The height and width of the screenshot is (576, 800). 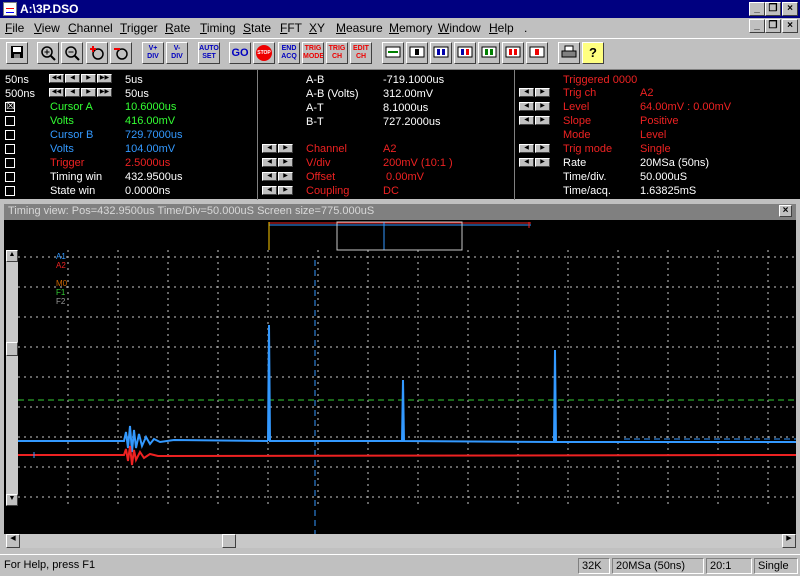 I want to click on menu-memory: Memory, so click(x=410, y=28).